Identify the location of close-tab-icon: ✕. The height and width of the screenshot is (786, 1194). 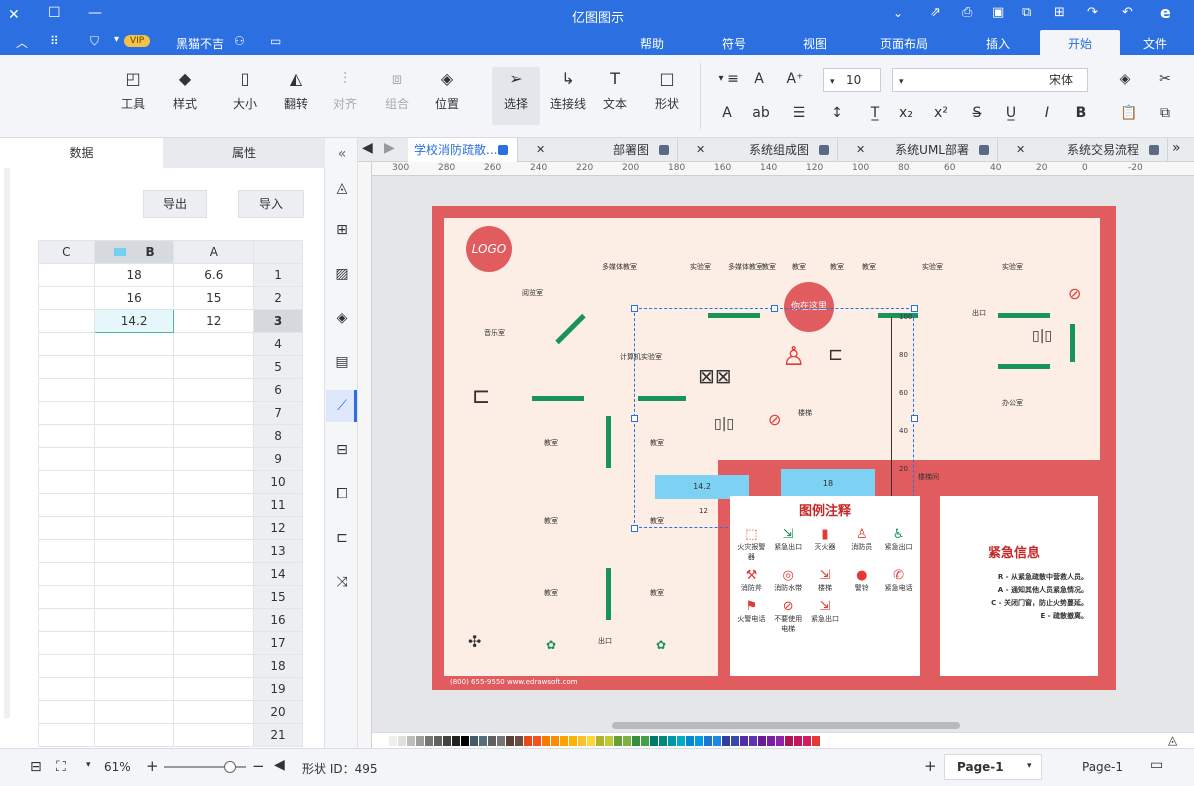
(700, 150).